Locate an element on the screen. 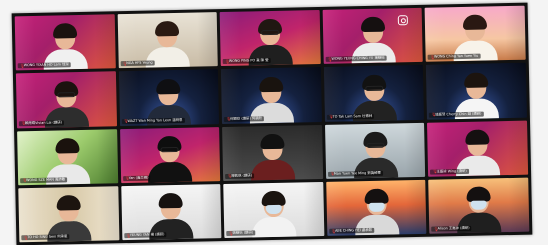  participant-tile: 🎙 WONG Ching Yan Yuen Yiu is located at coordinates (475, 34).